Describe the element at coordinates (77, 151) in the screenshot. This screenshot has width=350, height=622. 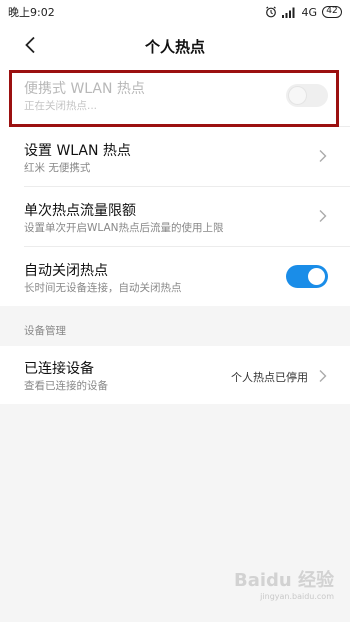
I see `setup-wlan-title: 设置 WLAN 热点` at that location.